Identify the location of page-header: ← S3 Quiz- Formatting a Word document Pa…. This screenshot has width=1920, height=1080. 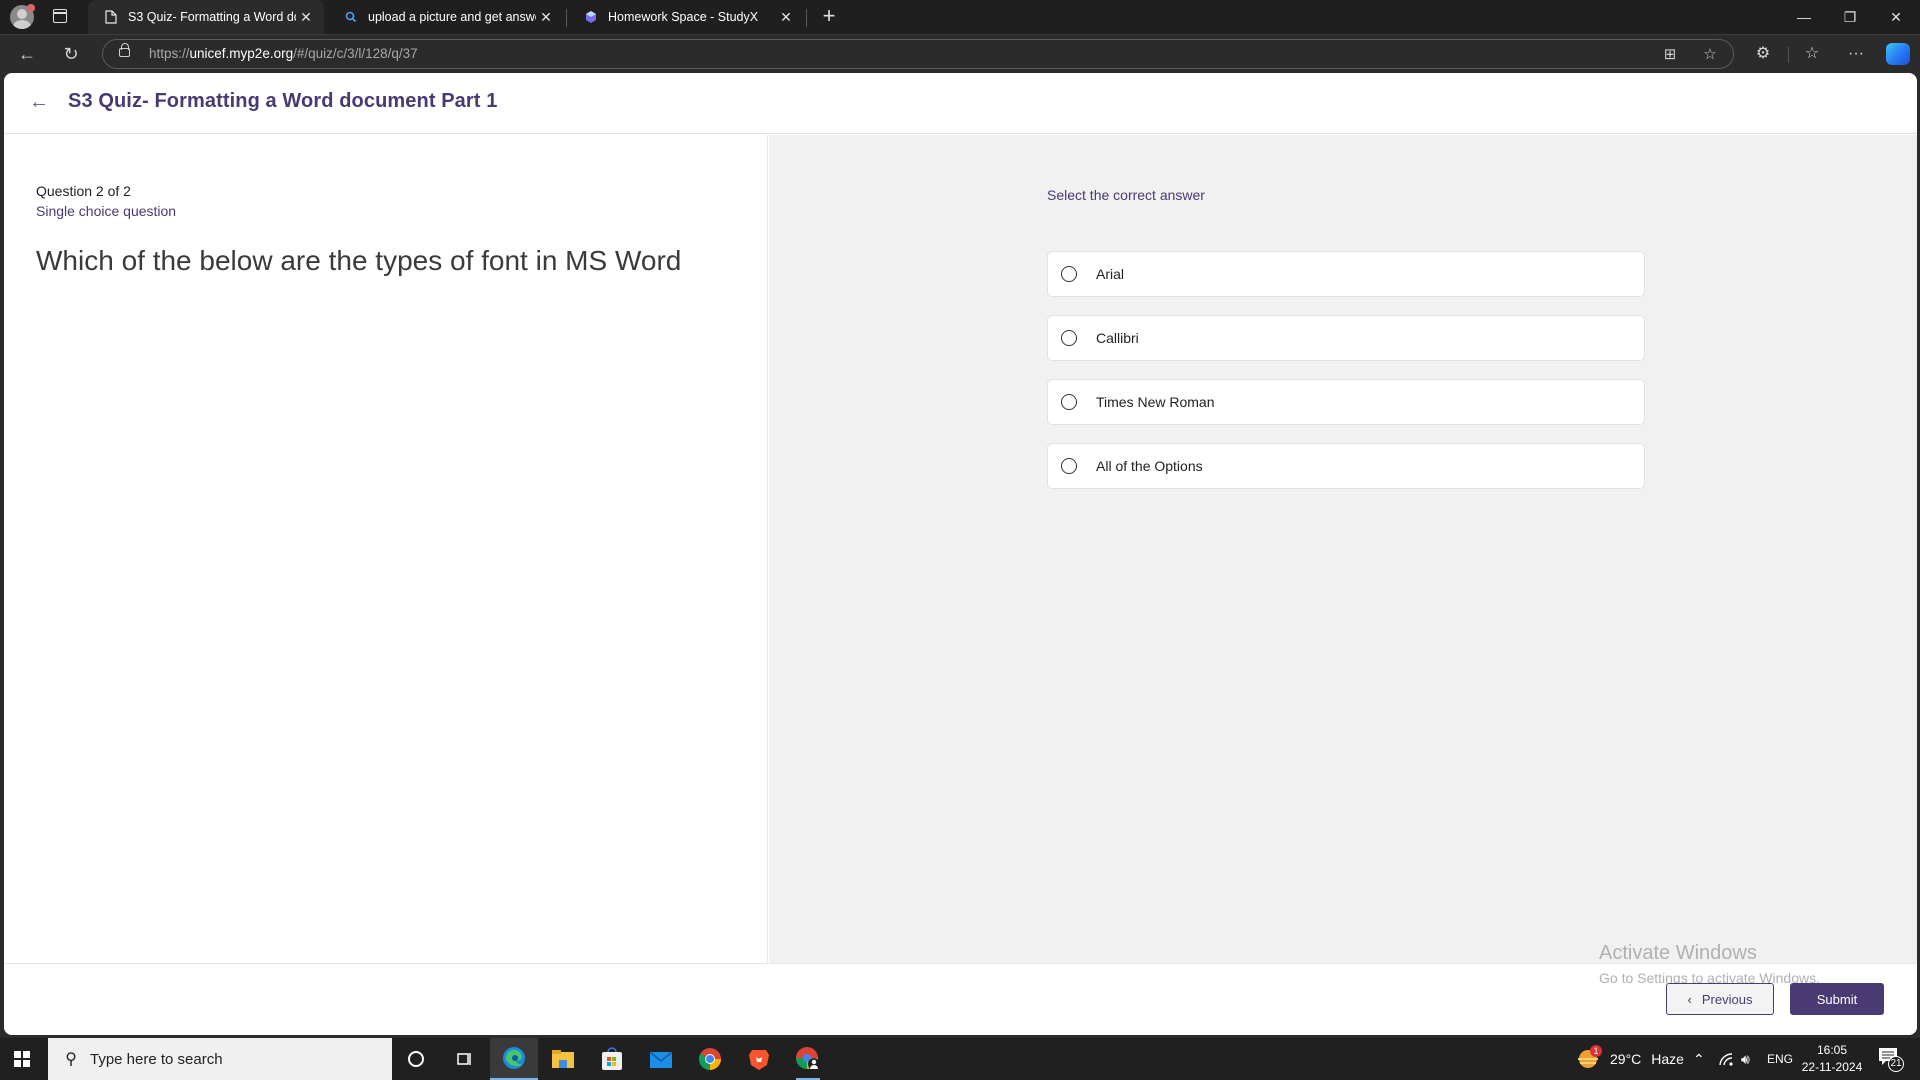
(960, 103).